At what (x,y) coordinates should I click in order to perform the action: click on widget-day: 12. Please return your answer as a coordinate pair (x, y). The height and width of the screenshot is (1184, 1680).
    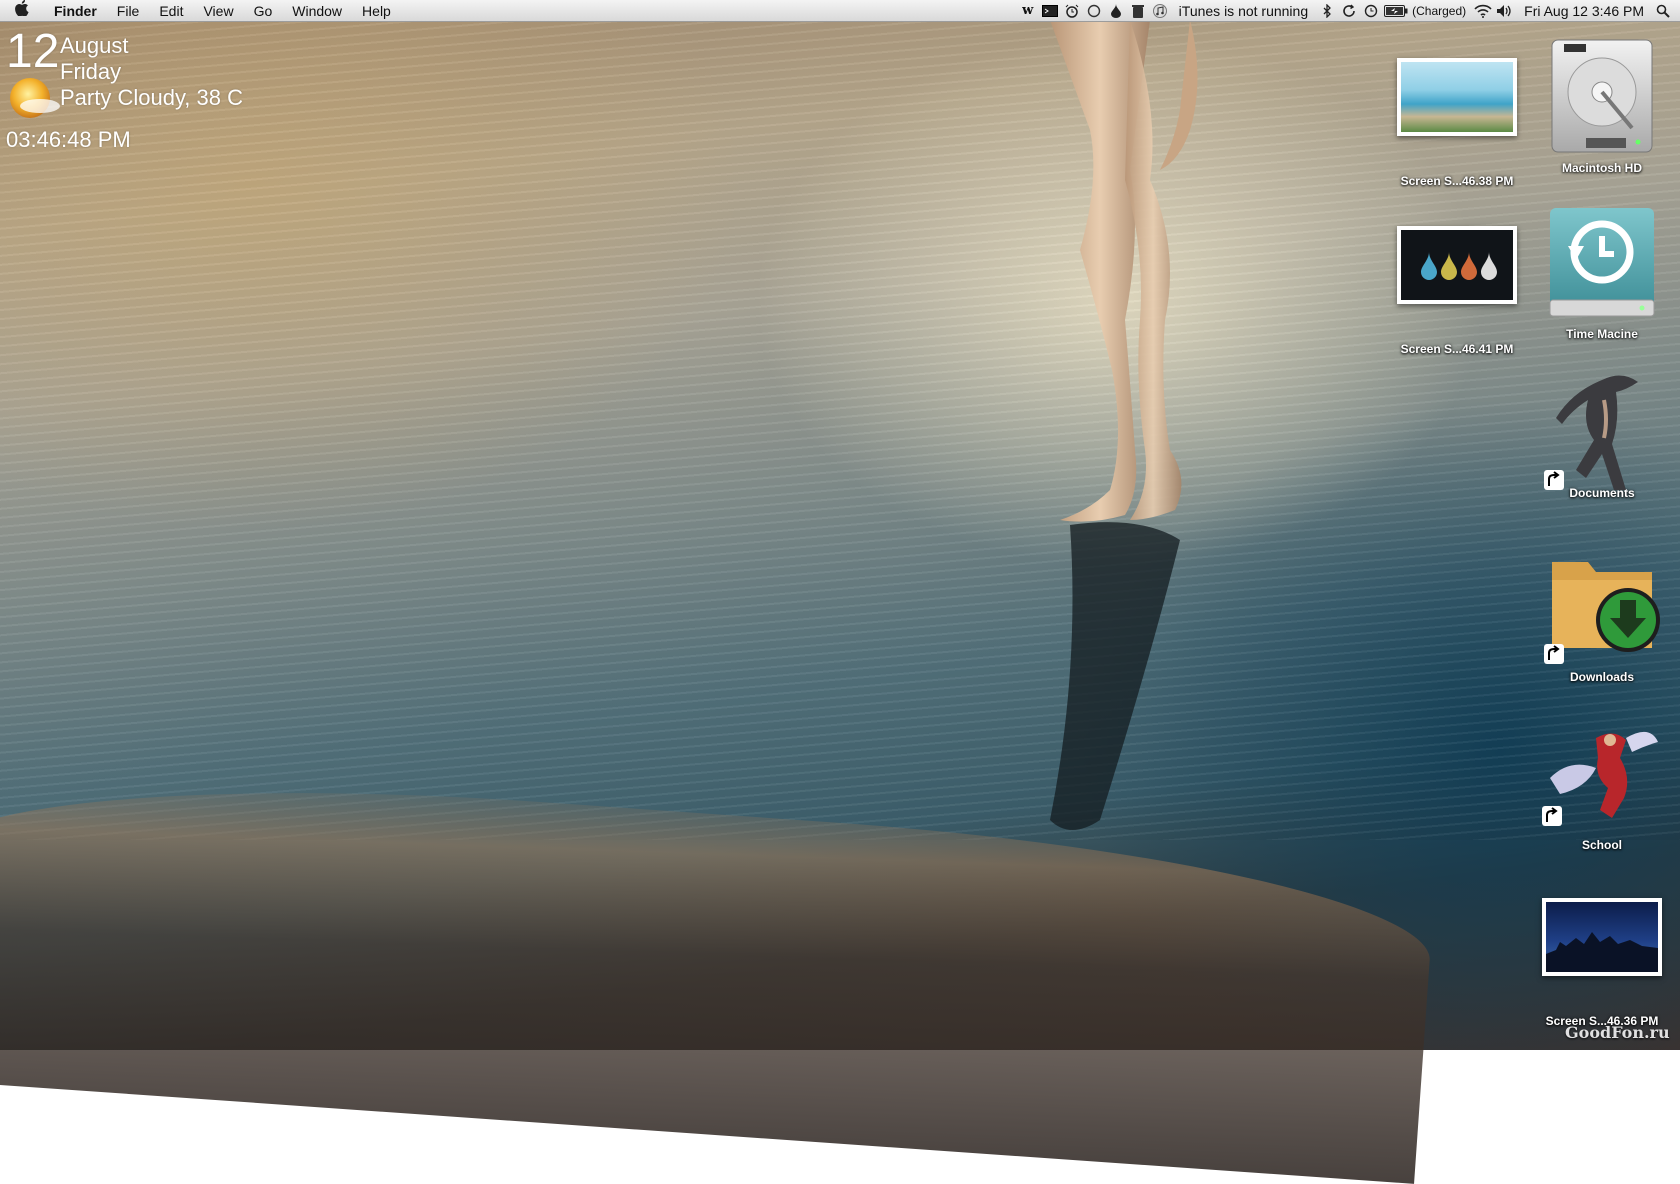
    Looking at the image, I should click on (33, 51).